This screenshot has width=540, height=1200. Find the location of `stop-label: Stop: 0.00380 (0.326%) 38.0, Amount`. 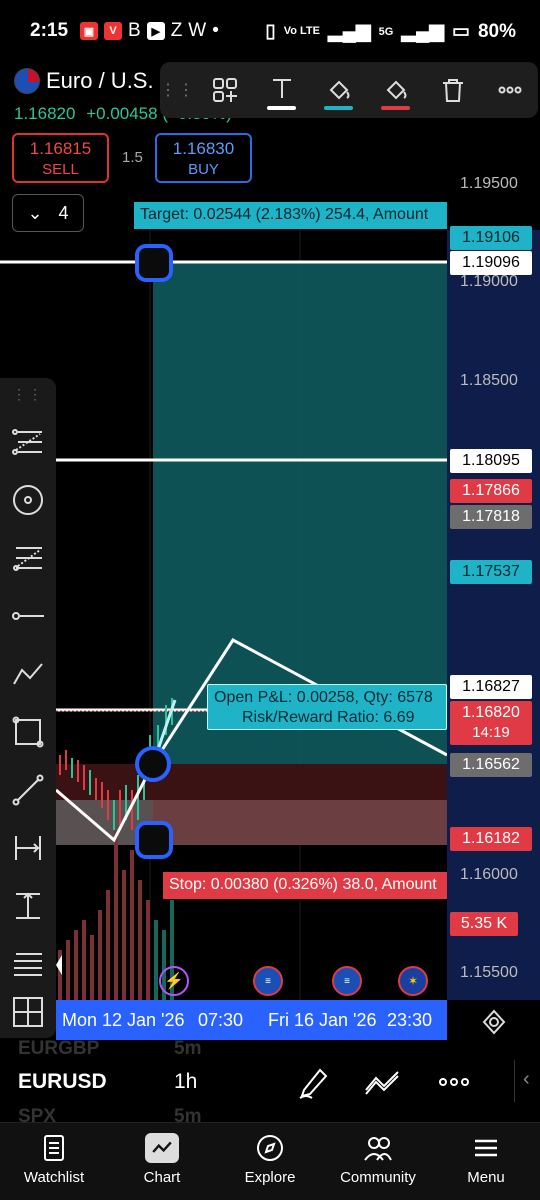

stop-label: Stop: 0.00380 (0.326%) 38.0, Amount is located at coordinates (305, 885).